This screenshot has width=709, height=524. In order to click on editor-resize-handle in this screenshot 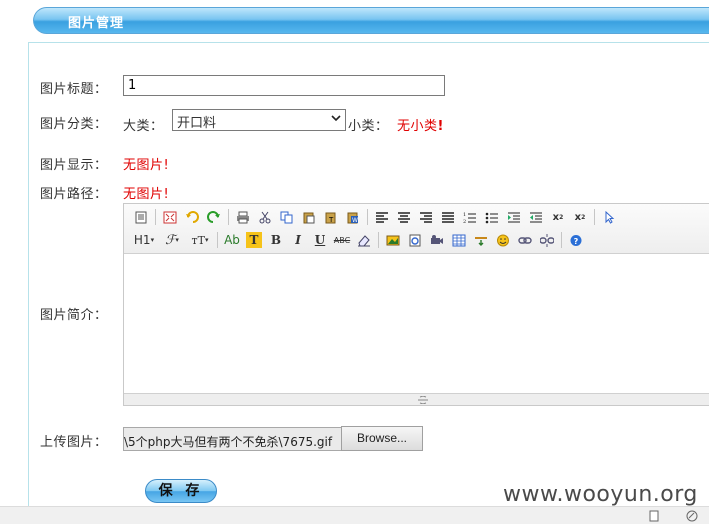, I will do `click(416, 399)`.